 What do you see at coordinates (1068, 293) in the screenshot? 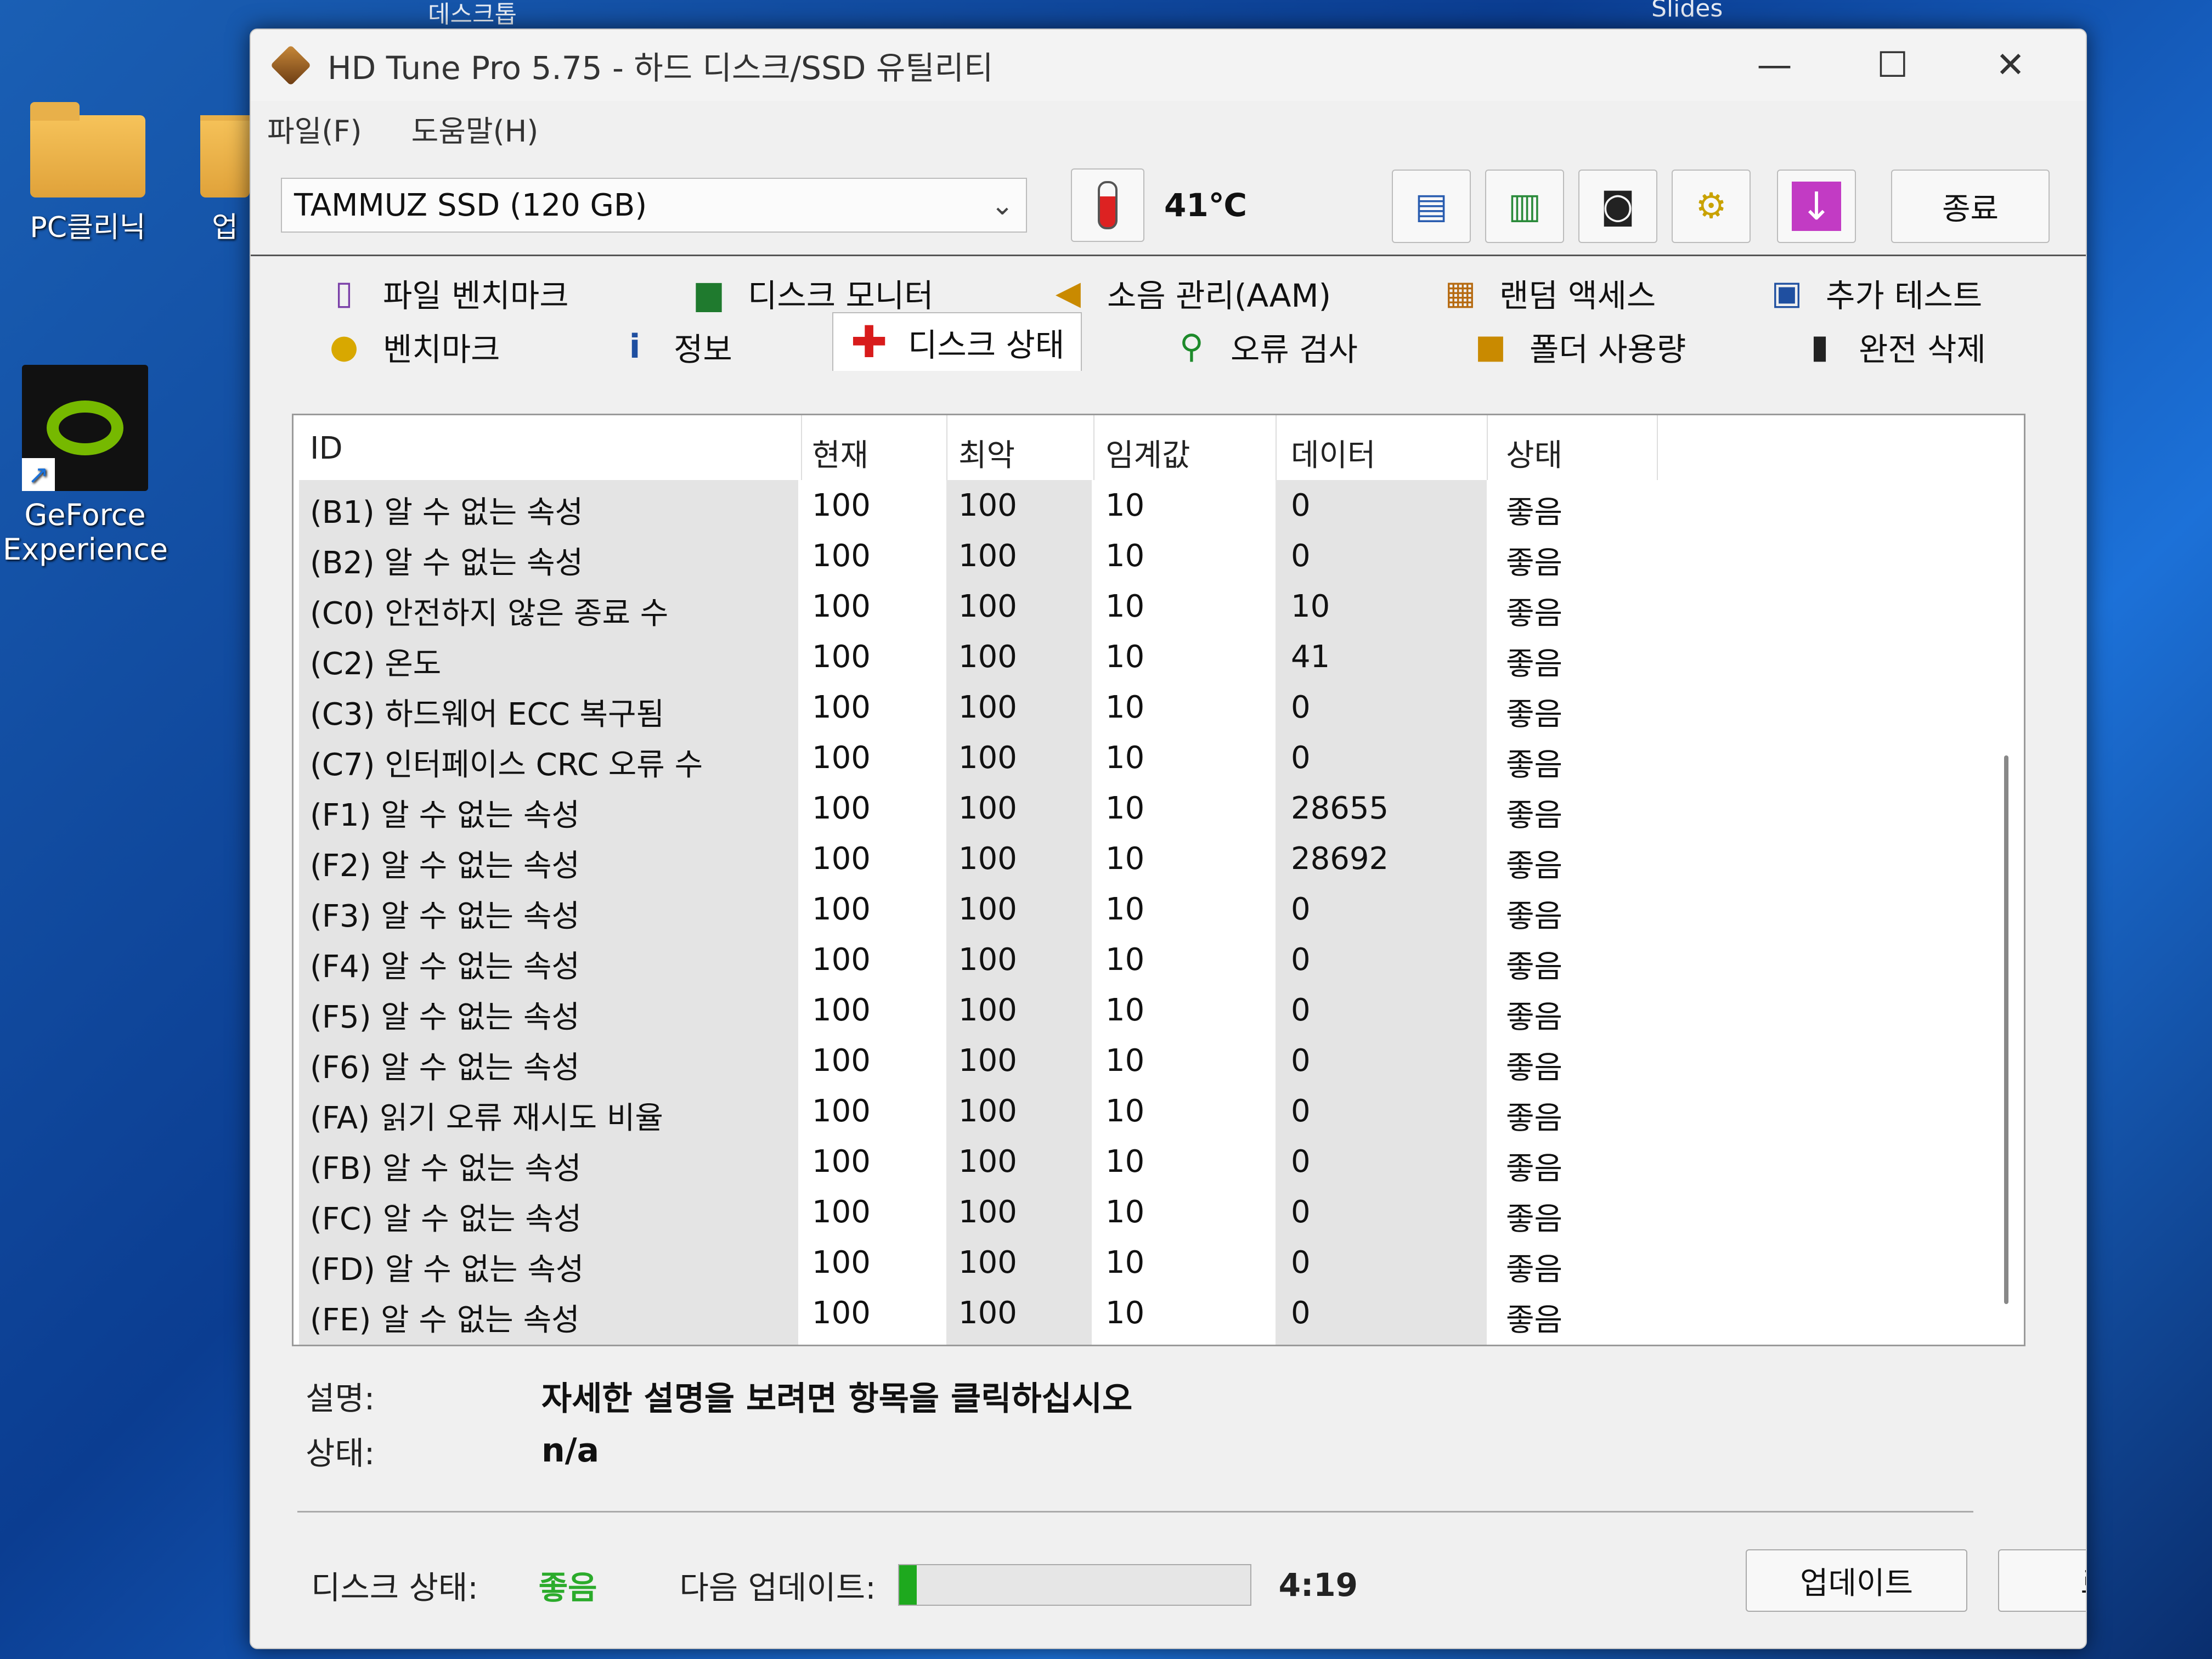
I see `speaker-icon: ◀` at bounding box center [1068, 293].